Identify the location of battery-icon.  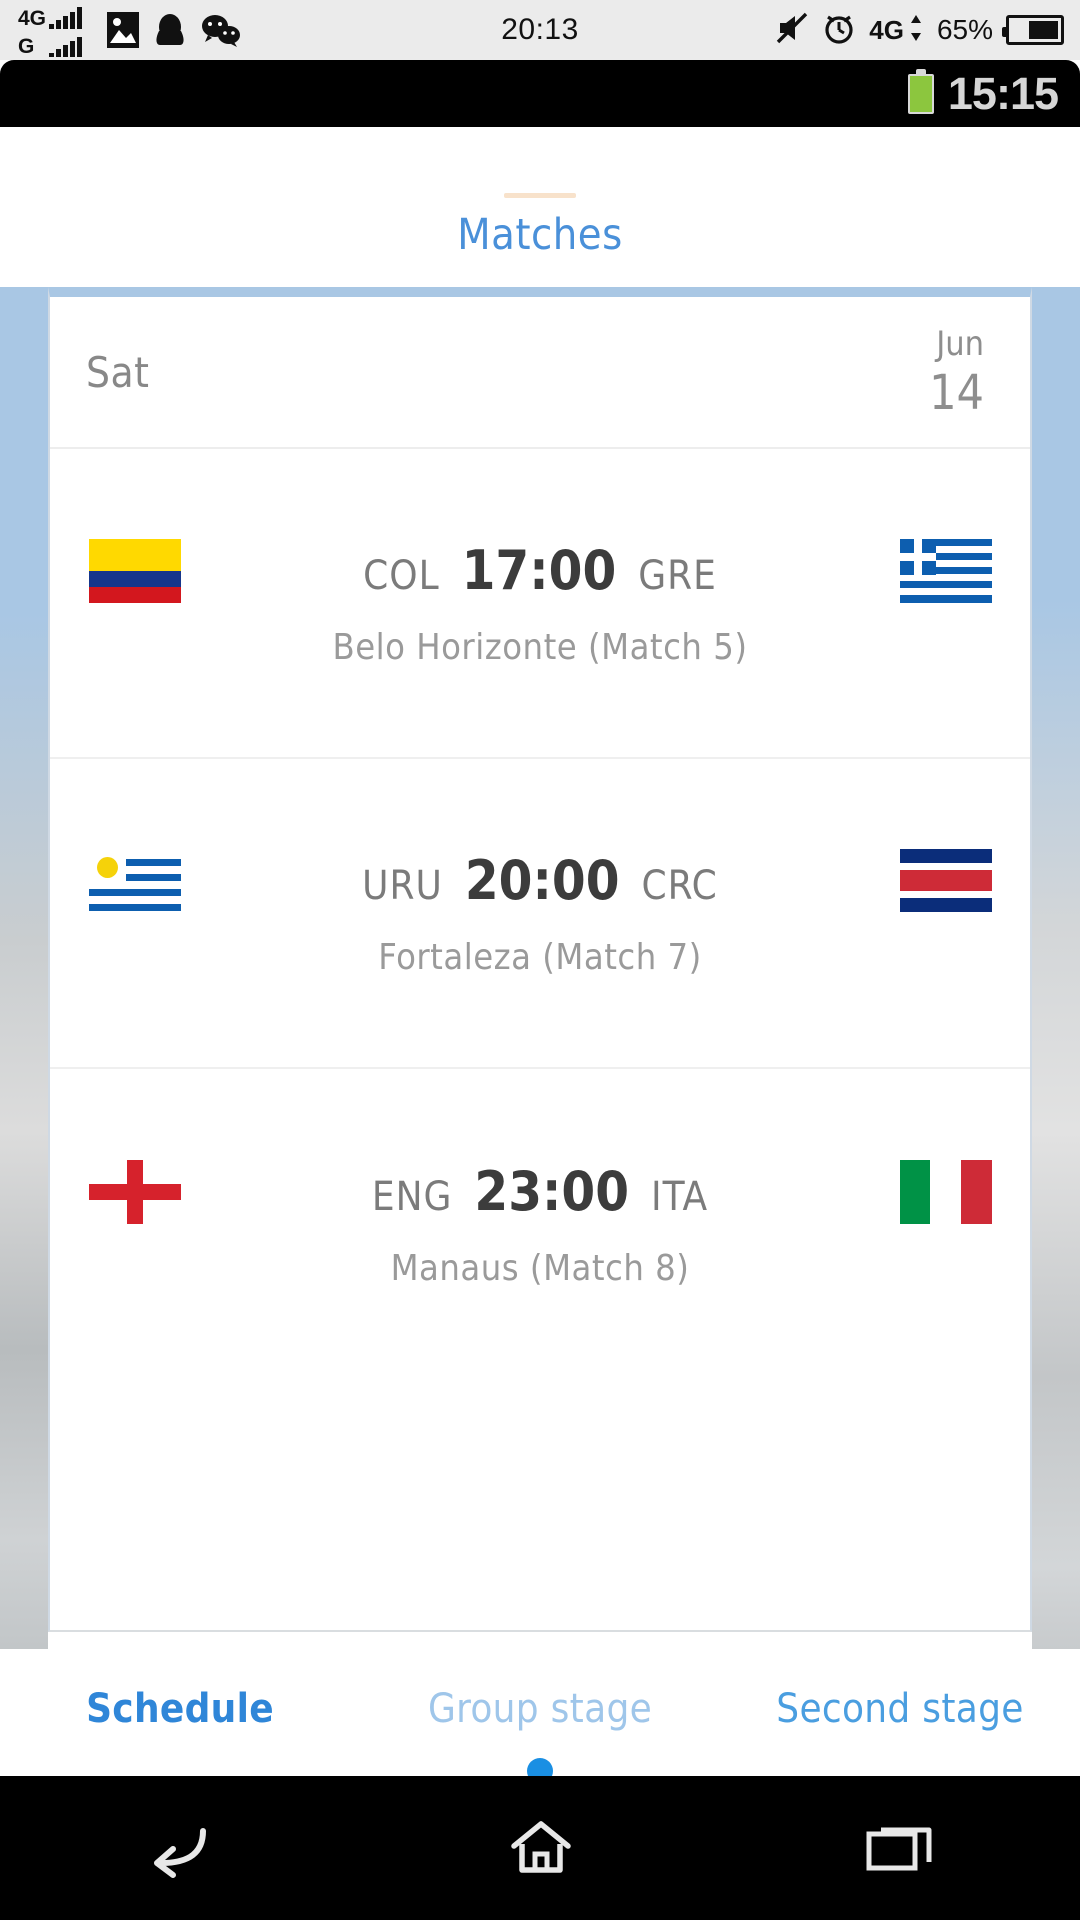
(1033, 30).